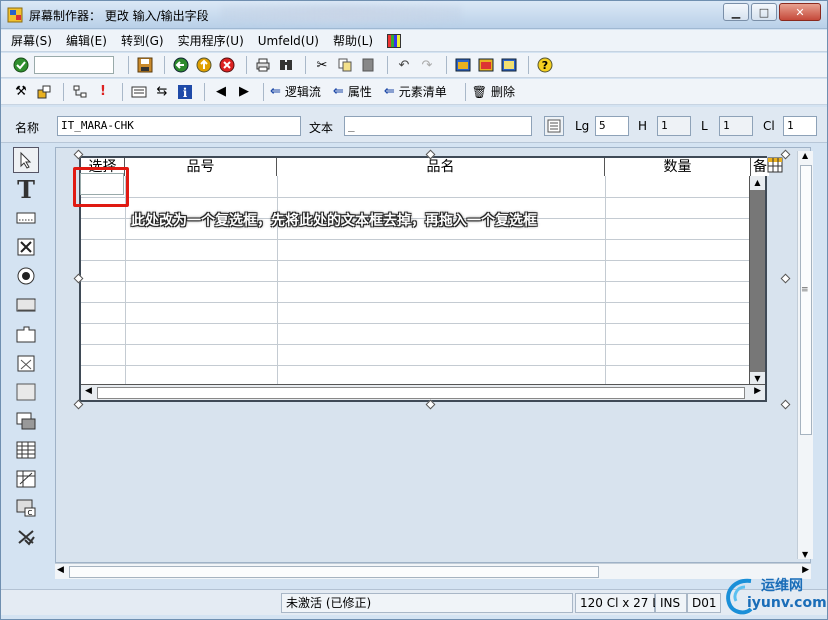 Image resolution: width=828 pixels, height=620 pixels. Describe the element at coordinates (26, 392) in the screenshot. I see `box-tool` at that location.